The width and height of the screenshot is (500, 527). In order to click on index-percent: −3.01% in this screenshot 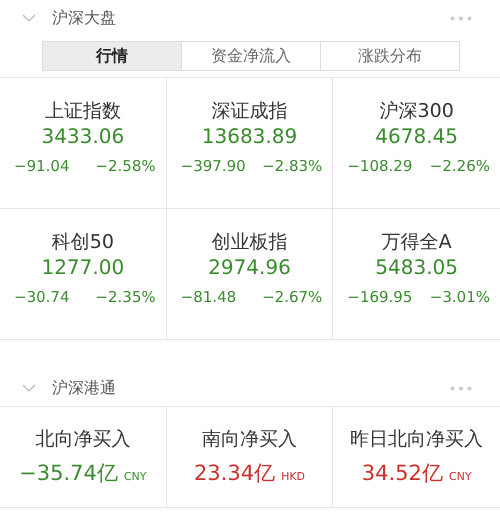, I will do `click(460, 297)`.